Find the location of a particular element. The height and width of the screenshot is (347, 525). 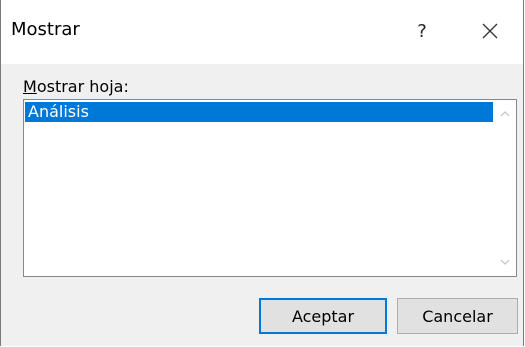

chevron-down-icon is located at coordinates (505, 262).